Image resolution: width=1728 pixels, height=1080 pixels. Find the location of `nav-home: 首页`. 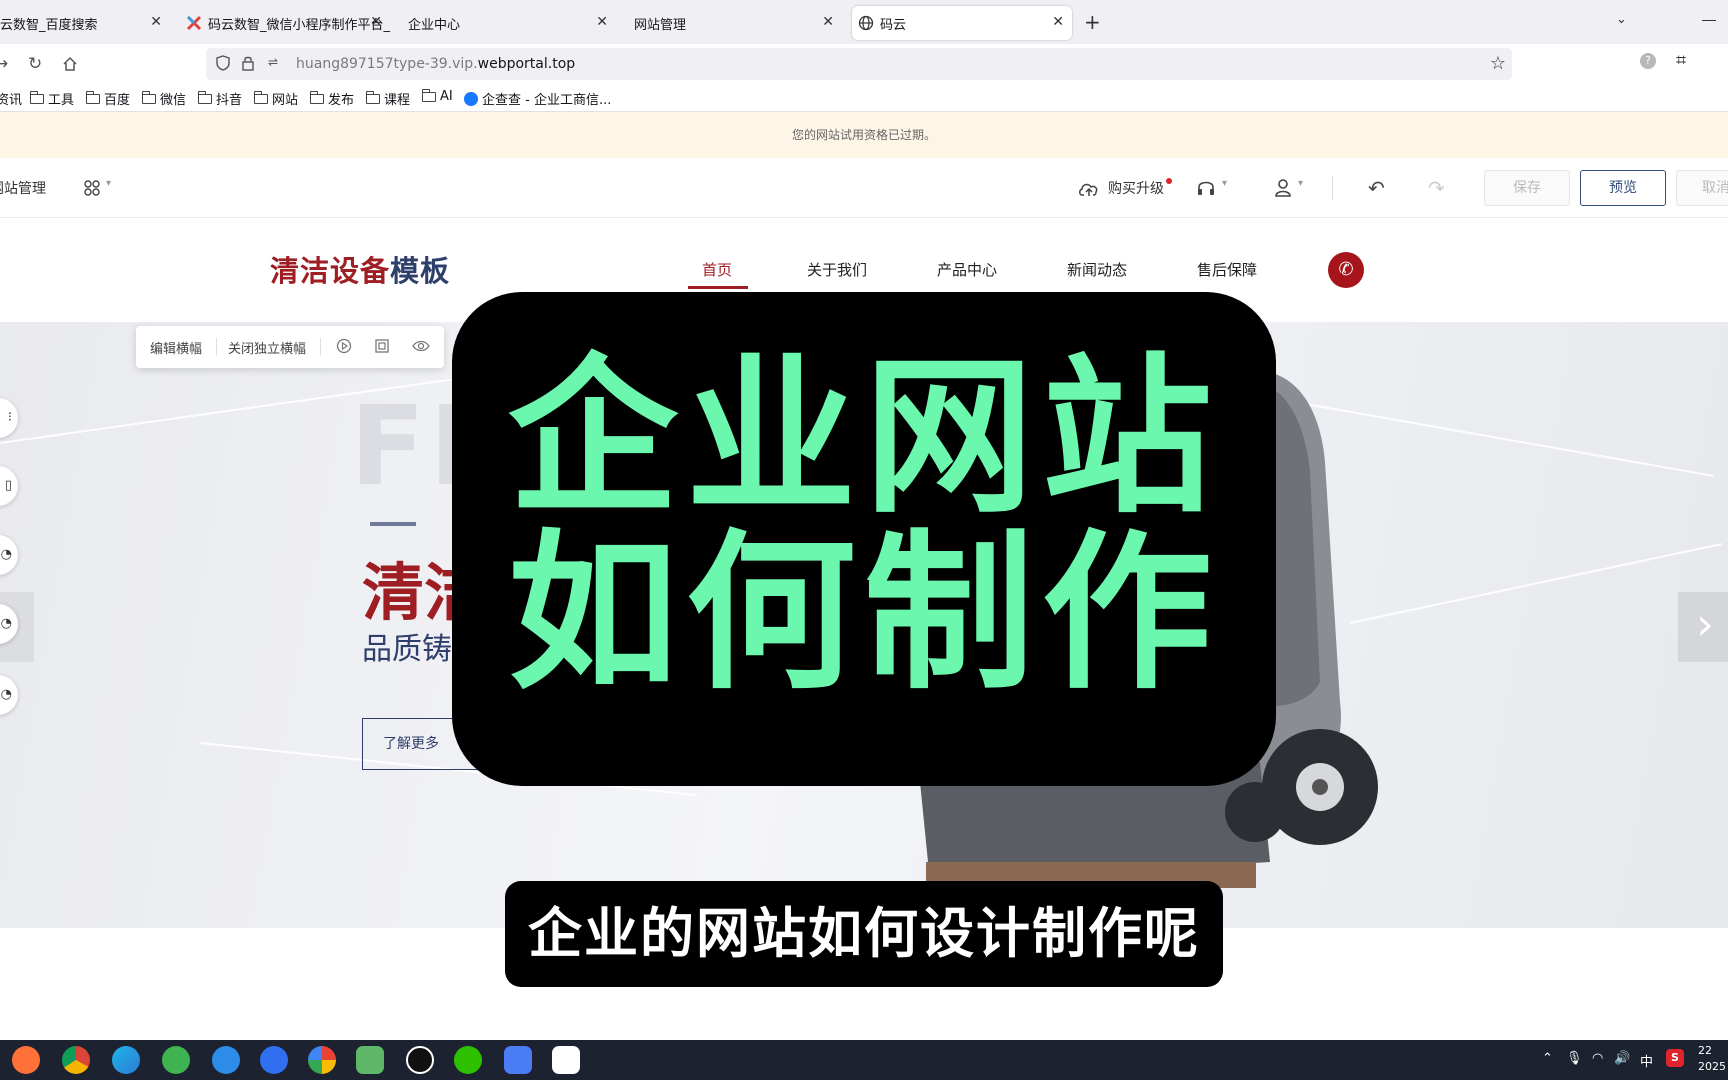

nav-home: 首页 is located at coordinates (717, 269).